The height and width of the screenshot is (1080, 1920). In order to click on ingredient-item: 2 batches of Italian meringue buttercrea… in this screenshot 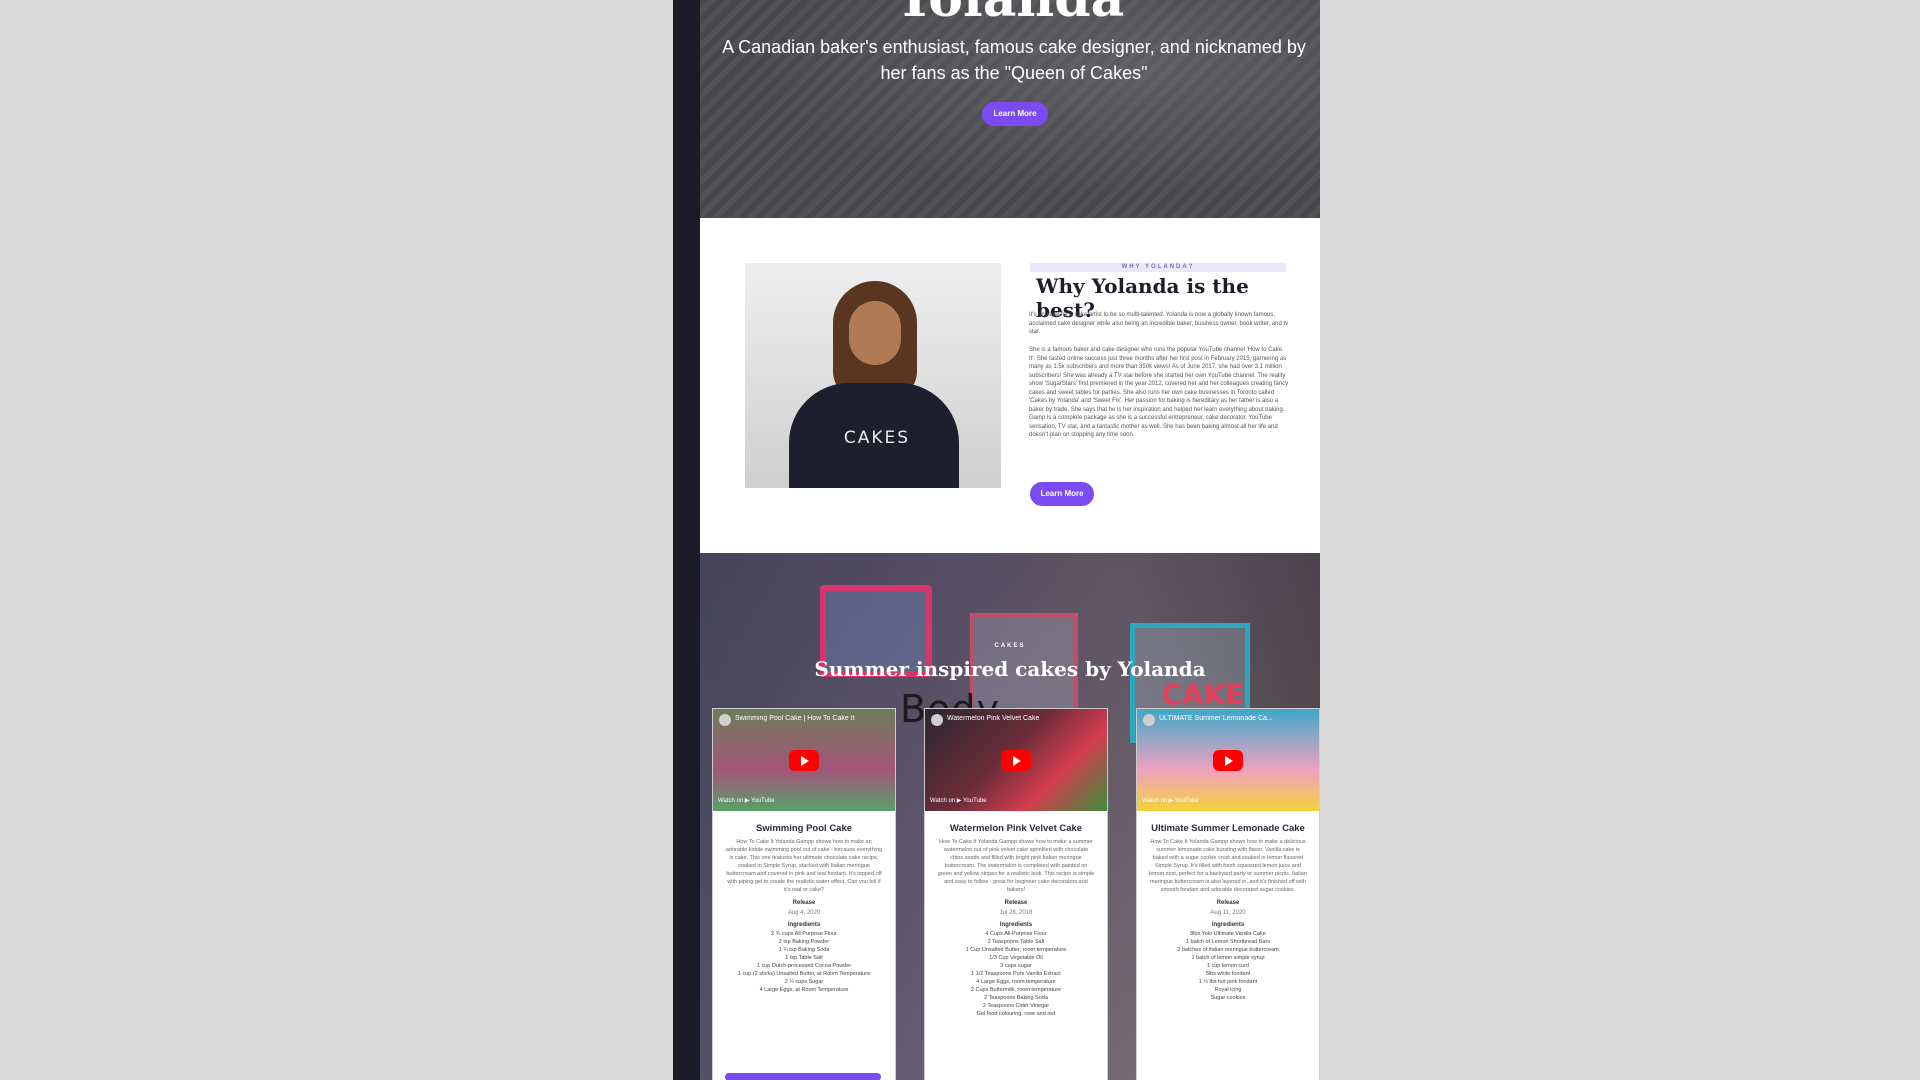, I will do `click(1228, 950)`.